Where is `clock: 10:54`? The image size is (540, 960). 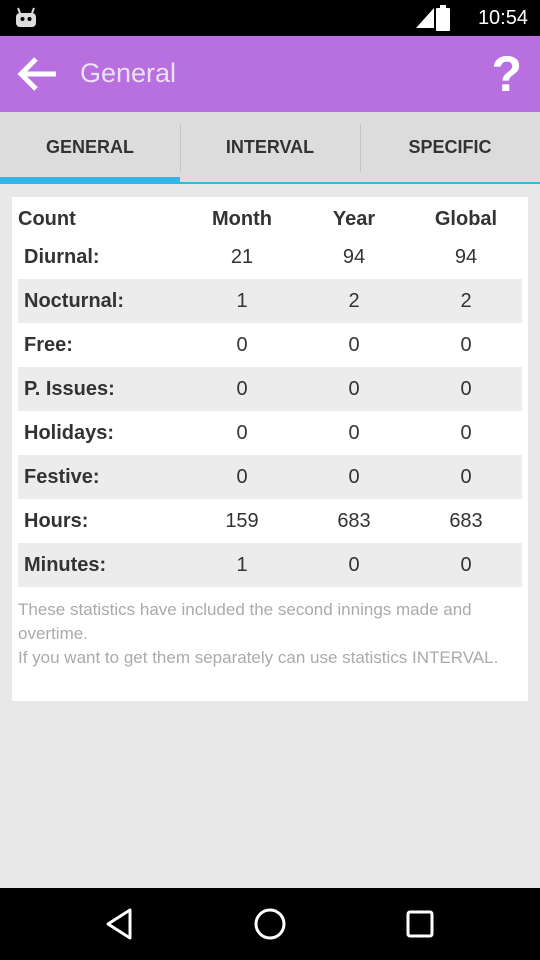
clock: 10:54 is located at coordinates (502, 18).